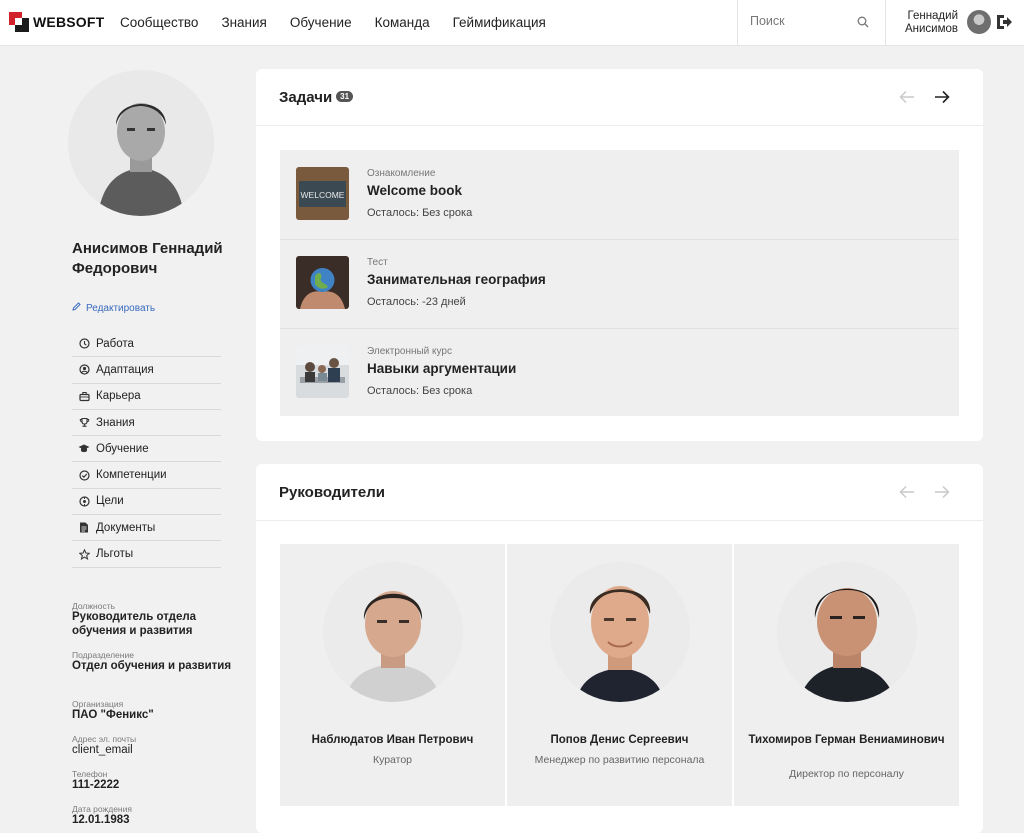 This screenshot has height=833, width=1024. What do you see at coordinates (94, 606) in the screenshot?
I see `info-label: Должность` at bounding box center [94, 606].